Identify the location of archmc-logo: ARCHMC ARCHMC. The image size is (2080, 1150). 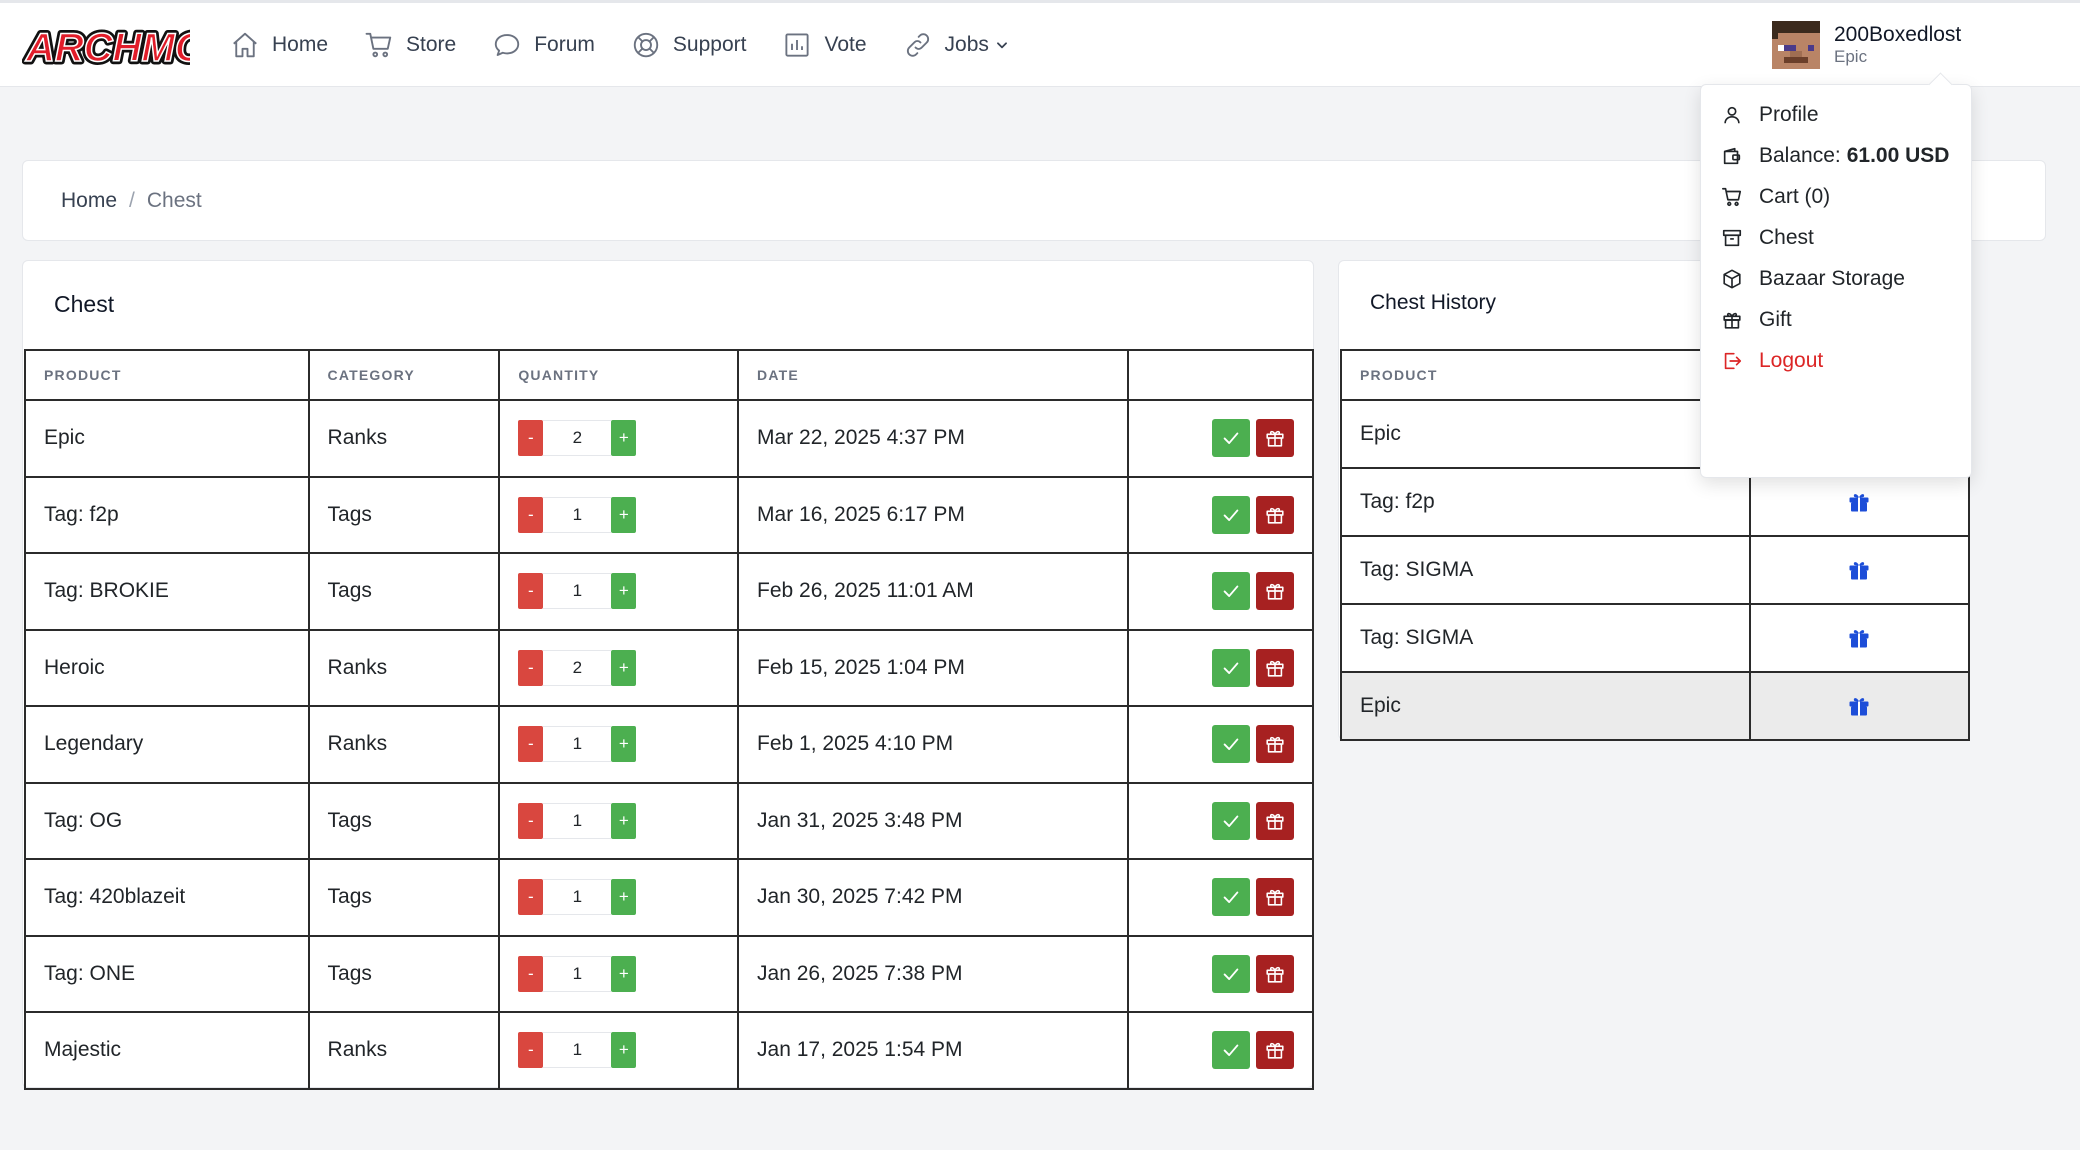
(106, 46).